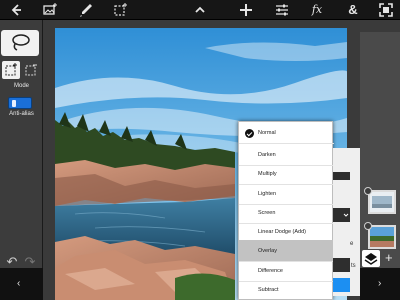 Image resolution: width=400 pixels, height=300 pixels. Describe the element at coordinates (341, 176) in the screenshot. I see `property-slider-bar` at that location.